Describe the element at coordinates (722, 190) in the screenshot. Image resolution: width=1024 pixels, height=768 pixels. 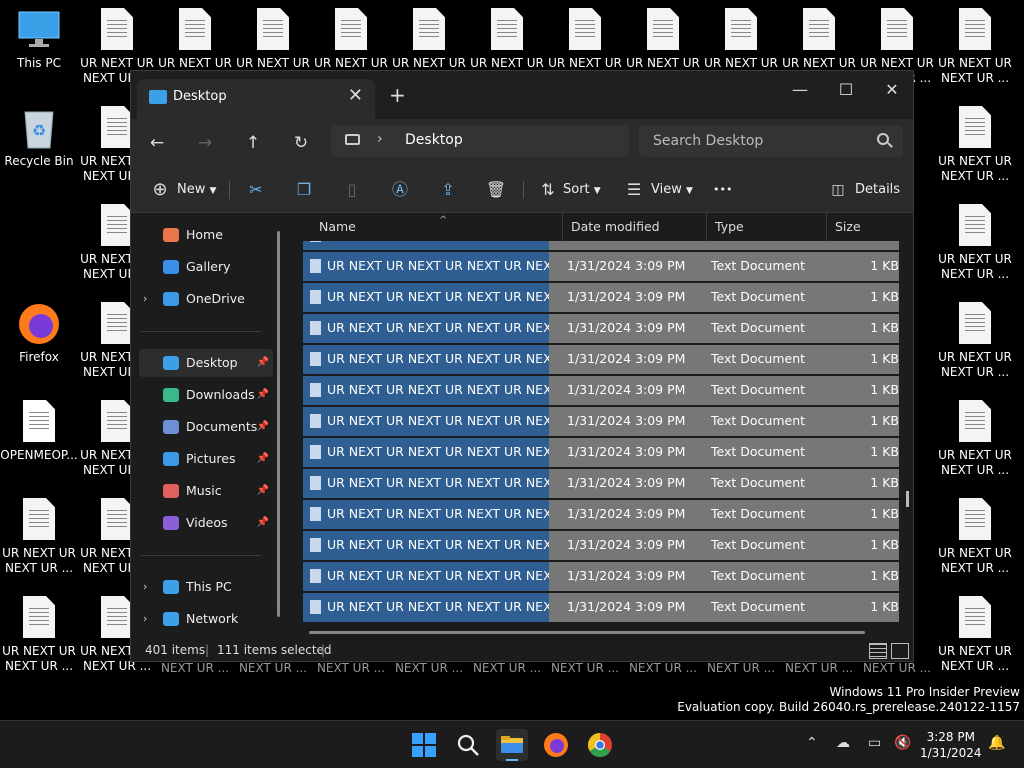
I see `more-options-button: •••` at that location.